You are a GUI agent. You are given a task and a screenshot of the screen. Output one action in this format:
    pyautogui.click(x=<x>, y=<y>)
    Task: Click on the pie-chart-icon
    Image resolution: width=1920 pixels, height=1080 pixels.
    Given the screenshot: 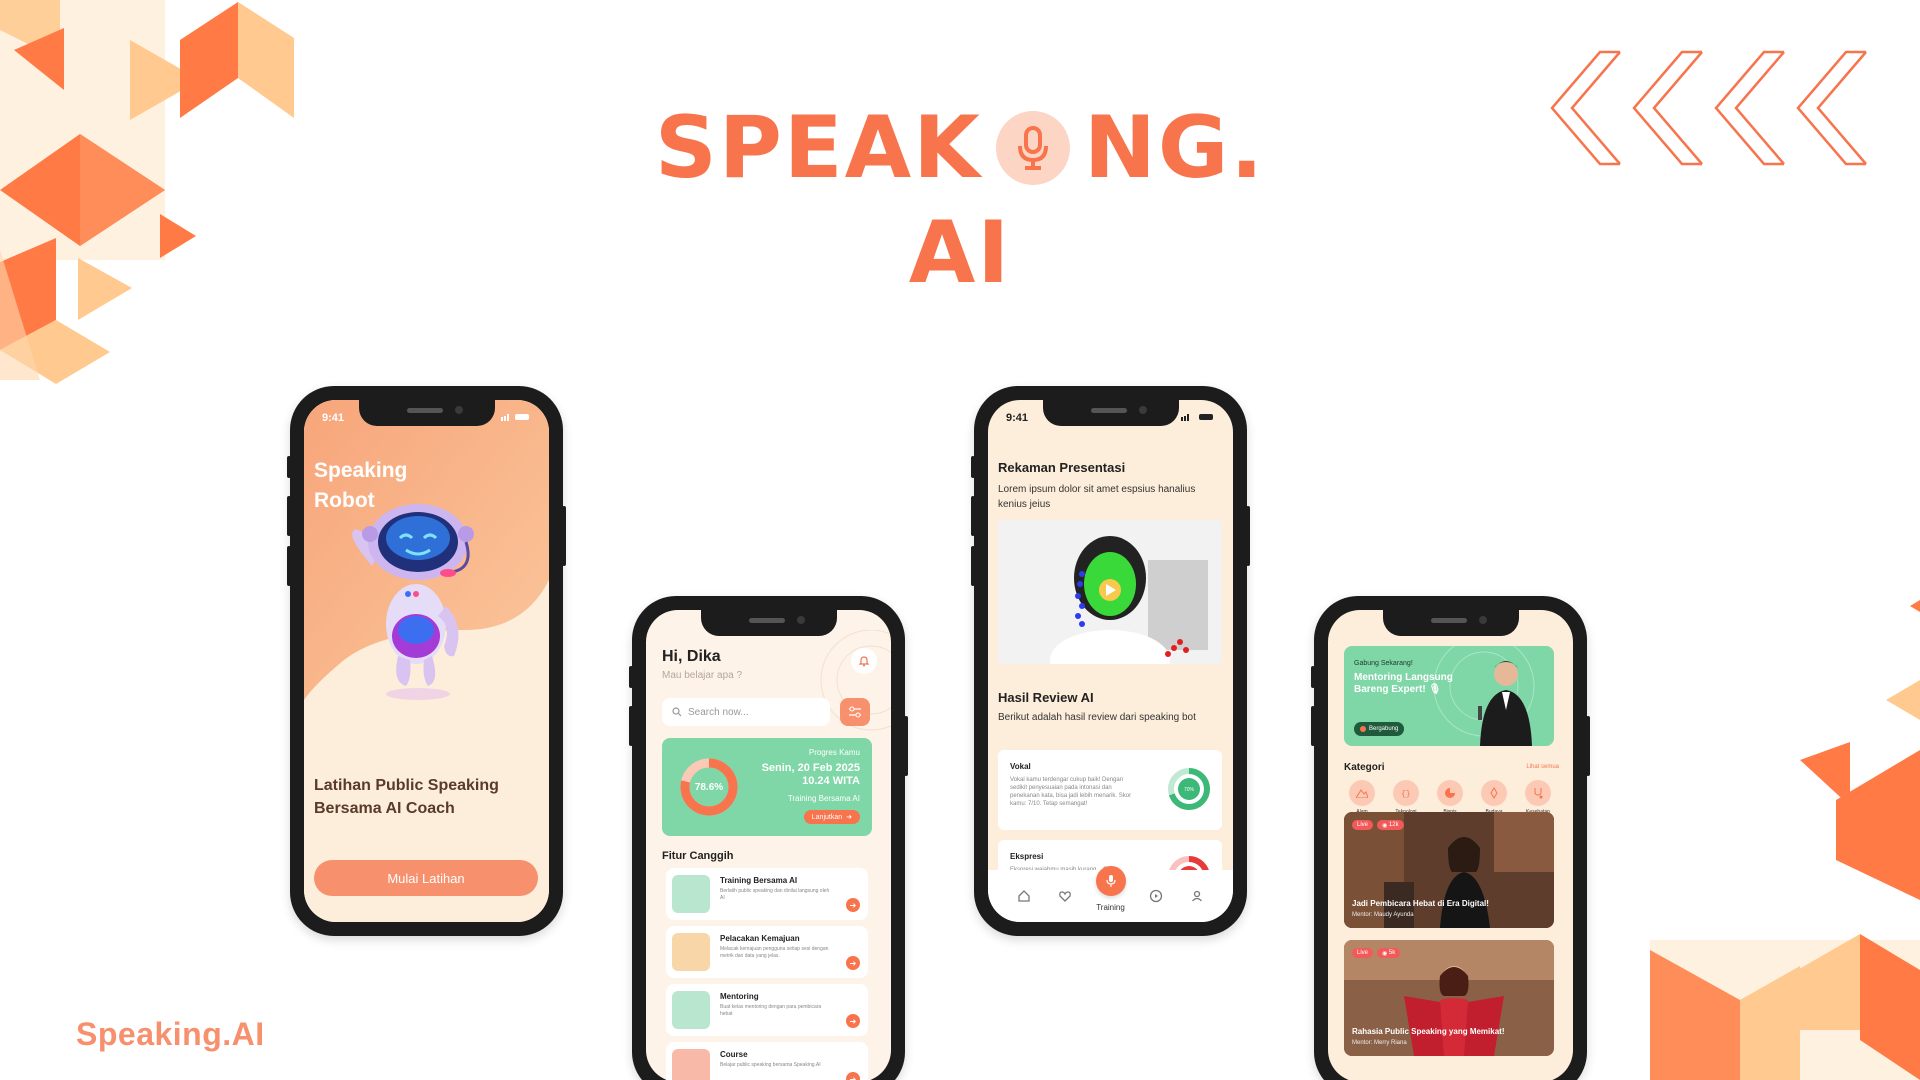 What is the action you would take?
    pyautogui.click(x=1450, y=793)
    